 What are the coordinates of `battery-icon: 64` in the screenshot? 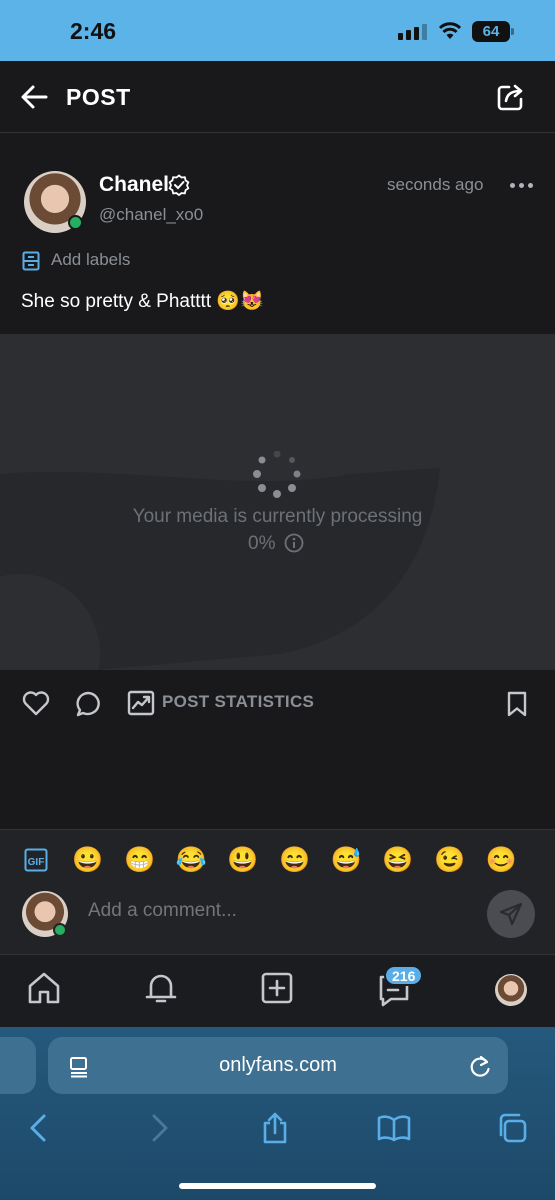 It's located at (491, 31).